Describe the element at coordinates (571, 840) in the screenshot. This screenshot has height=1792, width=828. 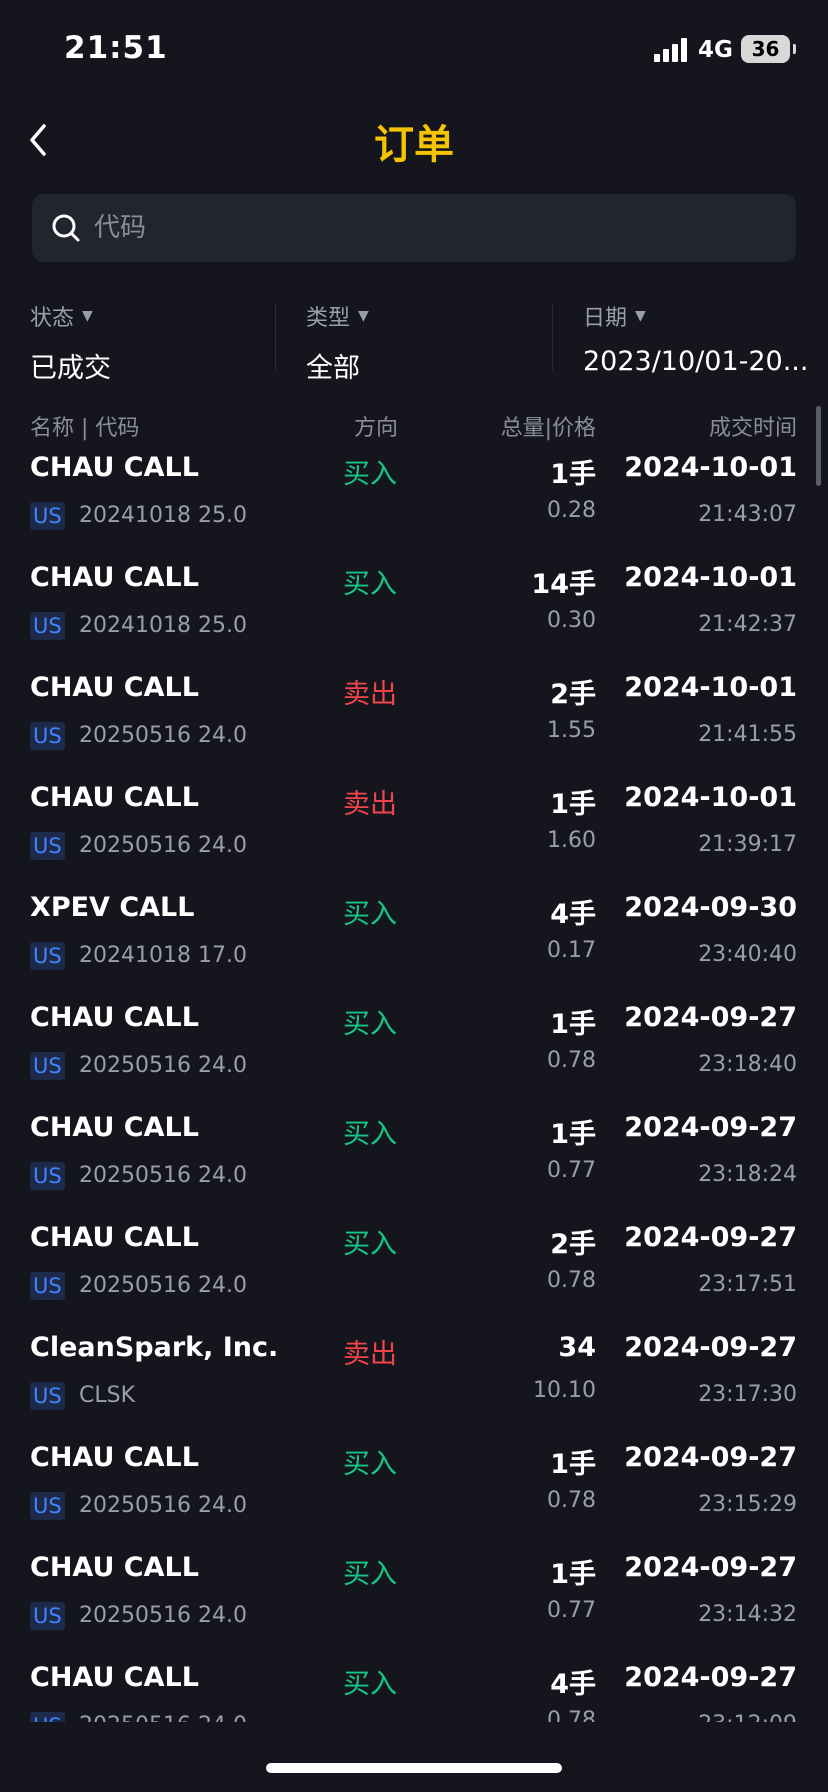
I see `order-price: 1.60` at that location.